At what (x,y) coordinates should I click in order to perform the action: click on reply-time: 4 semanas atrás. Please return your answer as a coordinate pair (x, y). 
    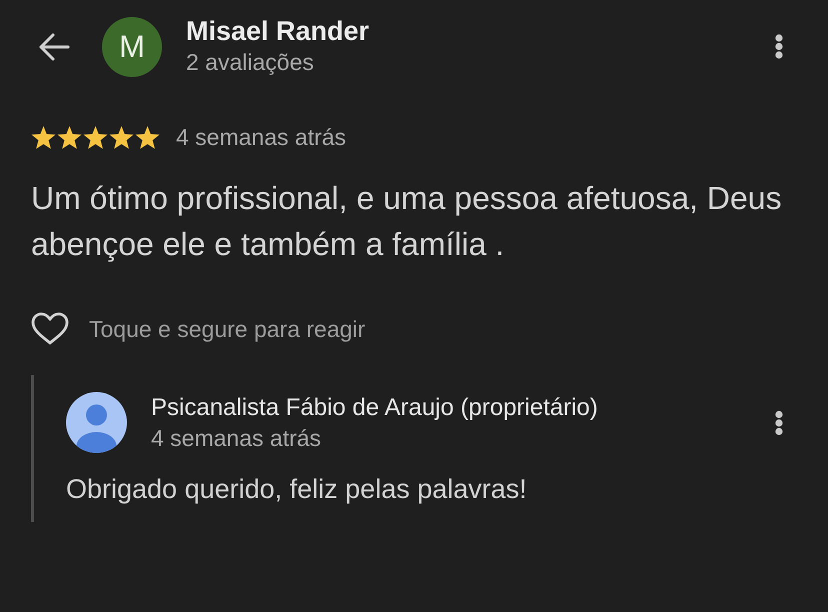
    Looking at the image, I should click on (236, 438).